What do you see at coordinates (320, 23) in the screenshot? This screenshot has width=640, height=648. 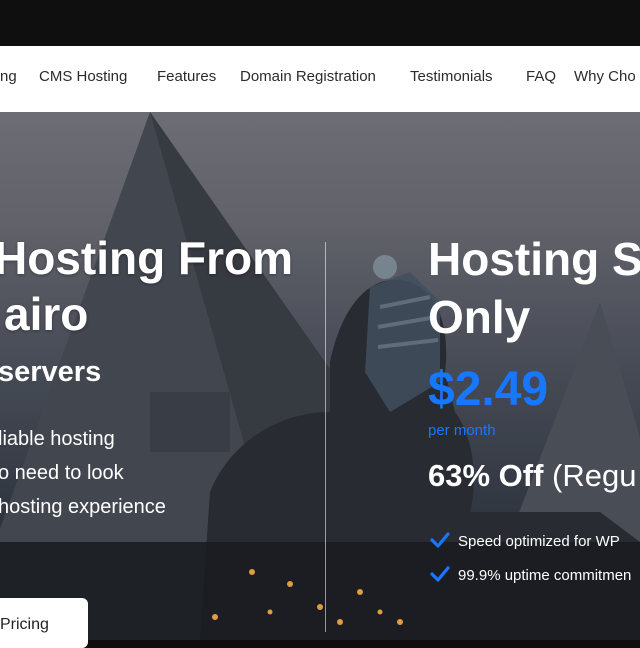 I see `top-black-bar` at bounding box center [320, 23].